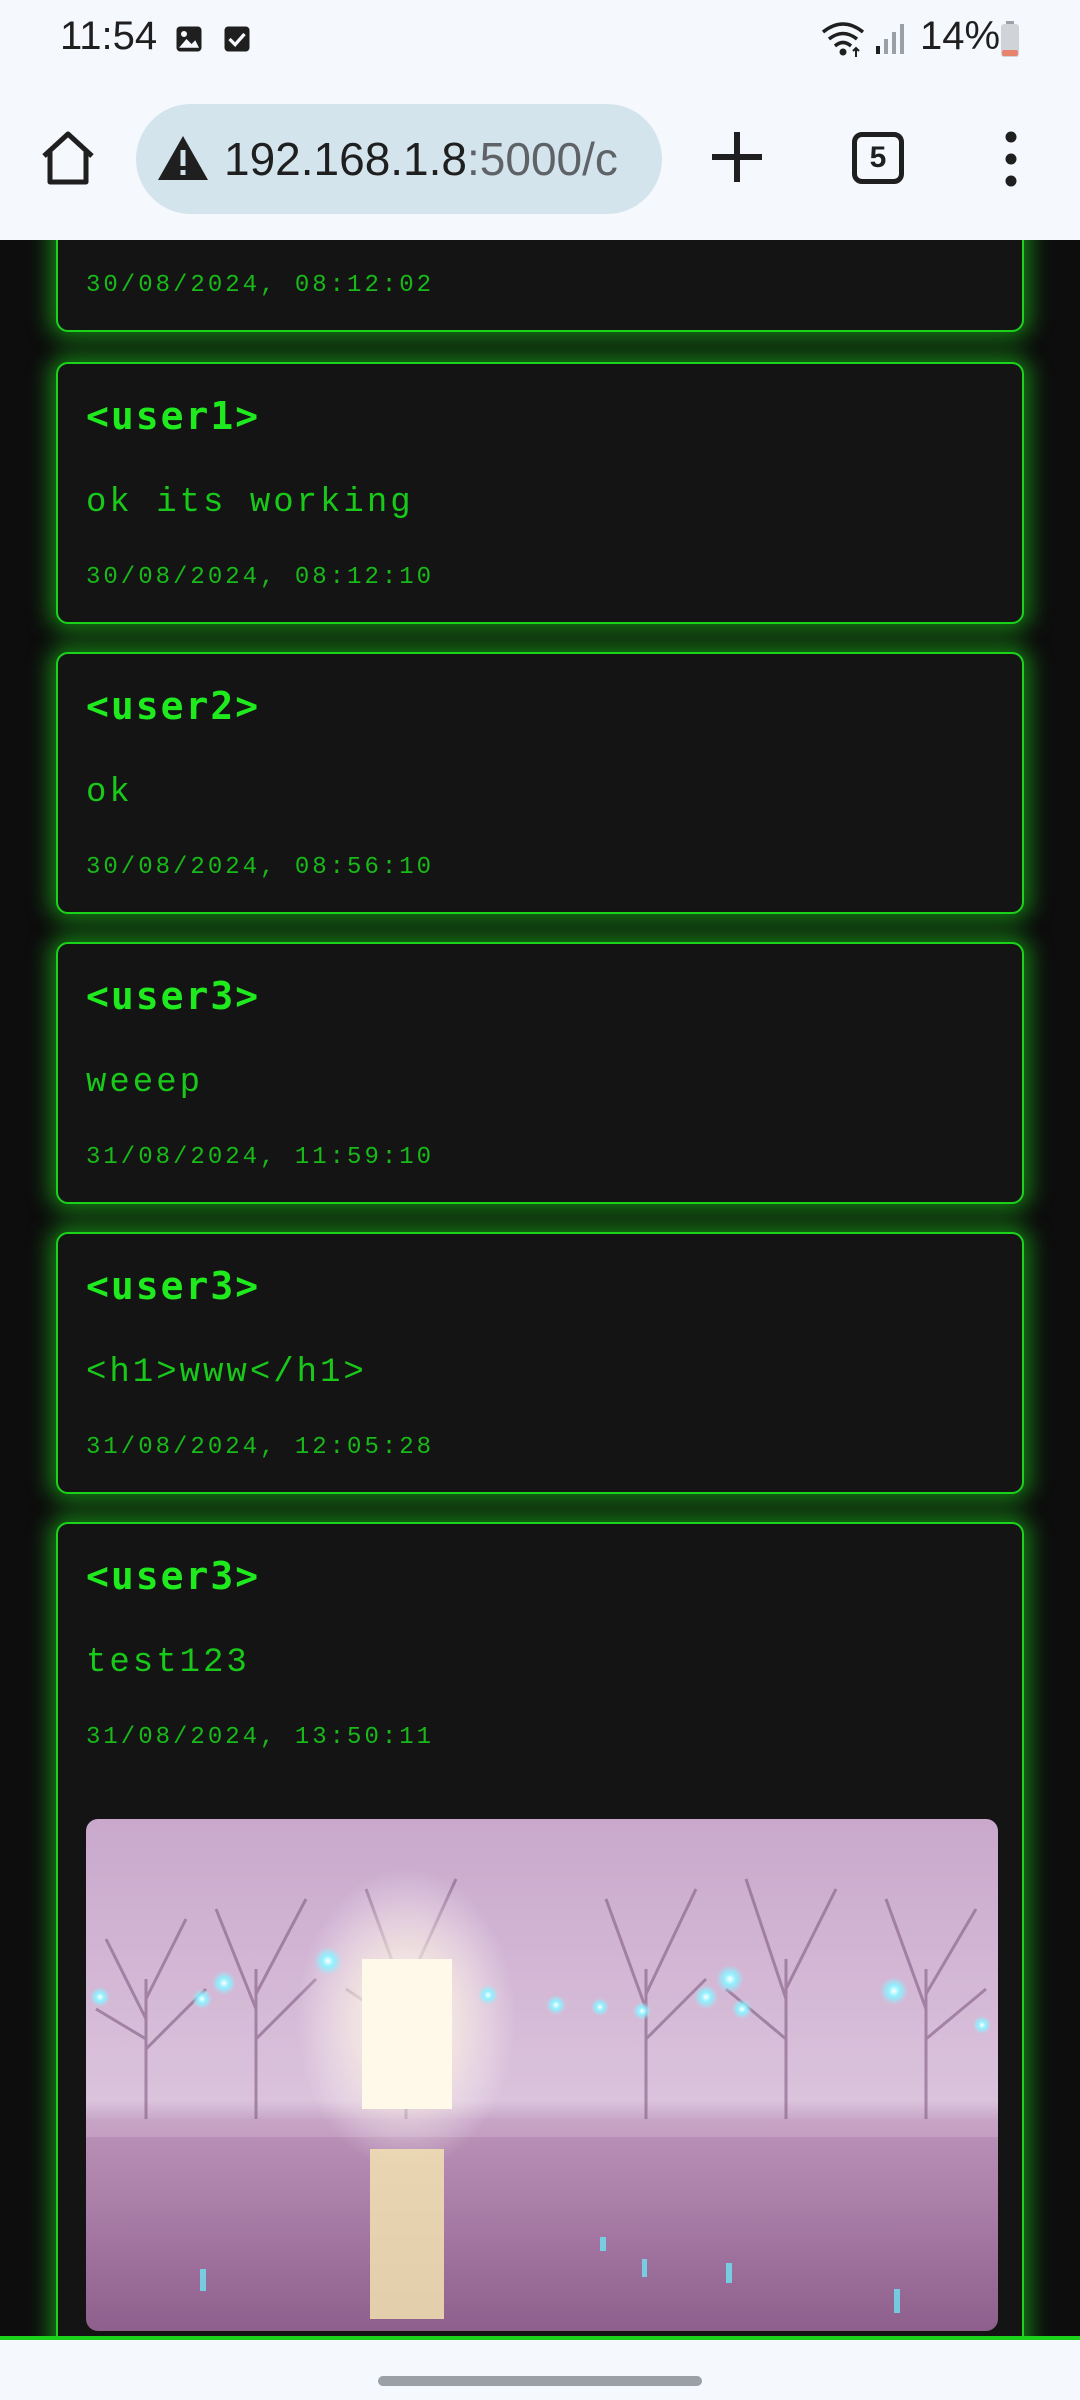 This screenshot has height=2400, width=1080. Describe the element at coordinates (173, 416) in the screenshot. I see `message-username: <user1>` at that location.